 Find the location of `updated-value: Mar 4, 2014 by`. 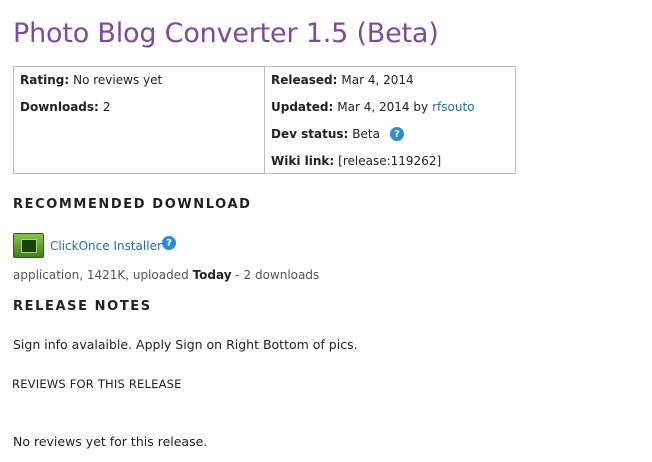

updated-value: Mar 4, 2014 by is located at coordinates (383, 107).